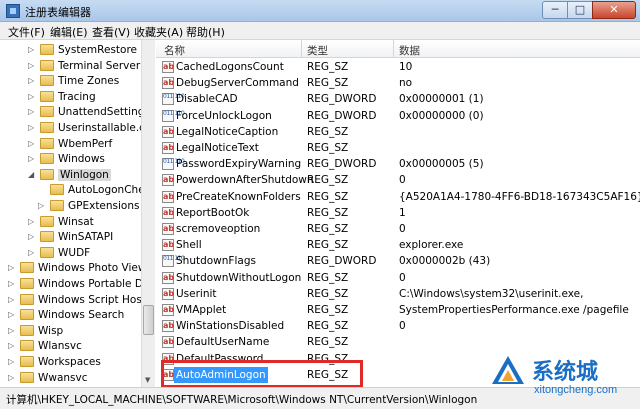 Image resolution: width=640 pixels, height=409 pixels. What do you see at coordinates (82, 50) in the screenshot?
I see `tree-item: ▷ SystemRestore` at bounding box center [82, 50].